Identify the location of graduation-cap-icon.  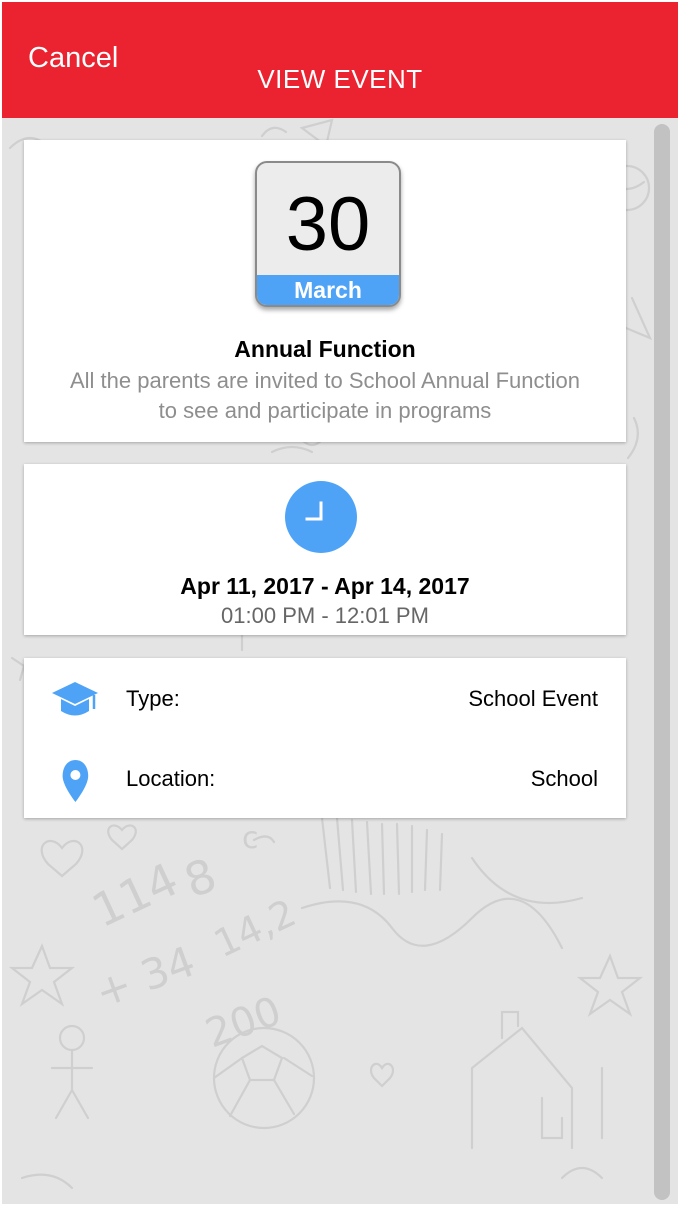
(75, 700).